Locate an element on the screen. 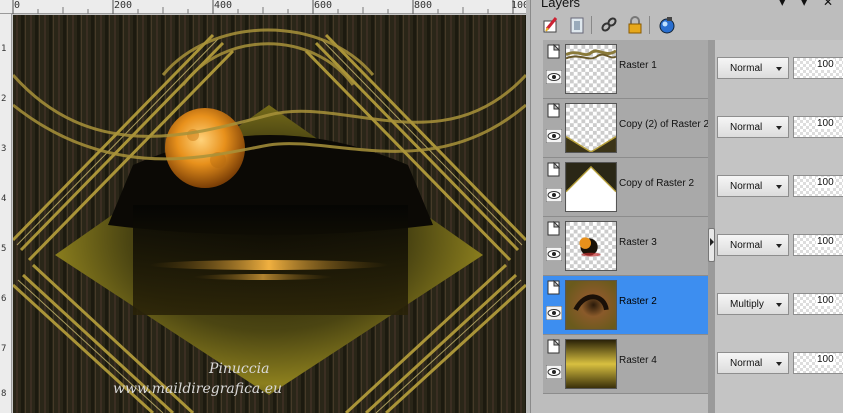 This screenshot has height=413, width=843. ruler-label: 4 is located at coordinates (4, 199).